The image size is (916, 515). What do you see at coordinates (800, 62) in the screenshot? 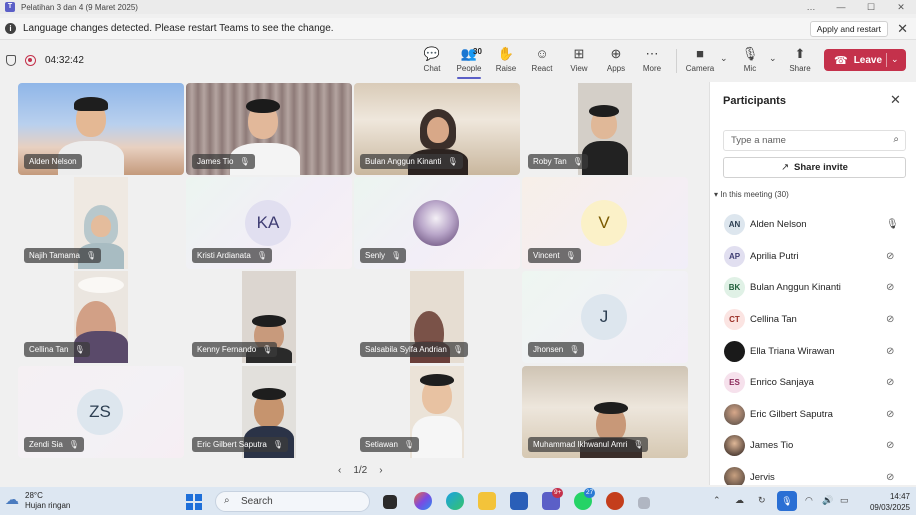
I see `share-button: ⬆ Share` at bounding box center [800, 62].